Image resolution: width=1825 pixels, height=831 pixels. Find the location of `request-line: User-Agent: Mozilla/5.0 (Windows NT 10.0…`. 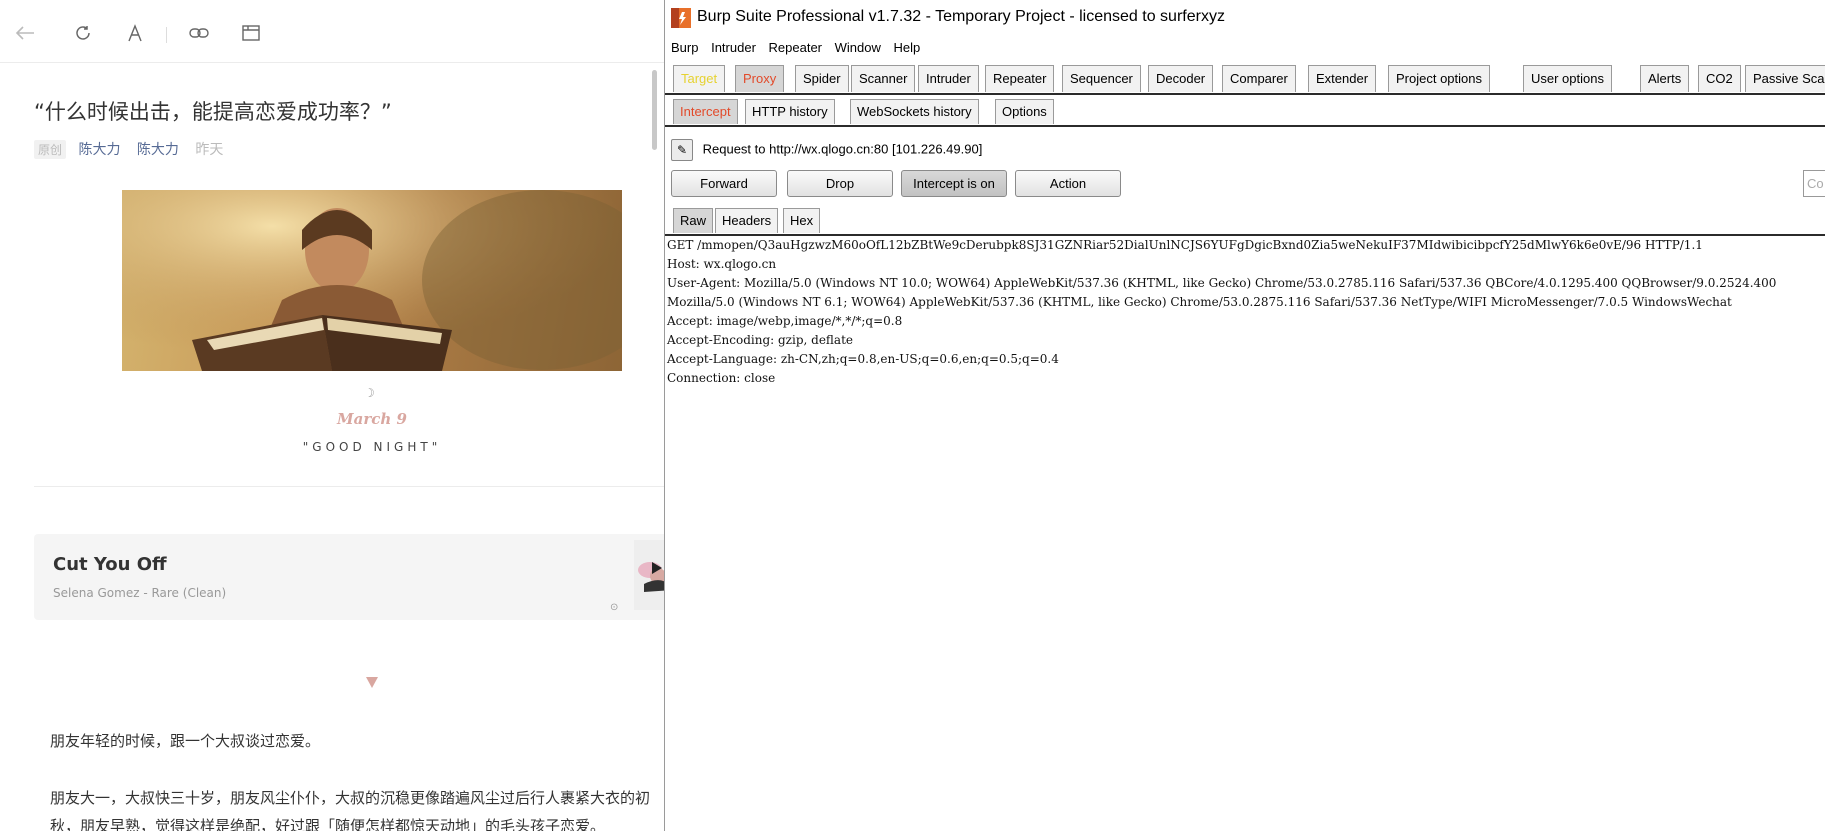

request-line: User-Agent: Mozilla/5.0 (Windows NT 10.0… is located at coordinates (1222, 283).